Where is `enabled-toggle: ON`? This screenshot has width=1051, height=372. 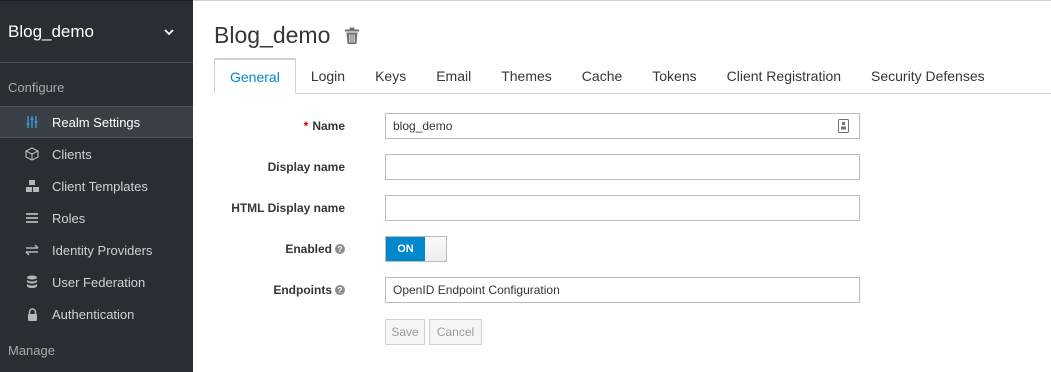
enabled-toggle: ON is located at coordinates (416, 249).